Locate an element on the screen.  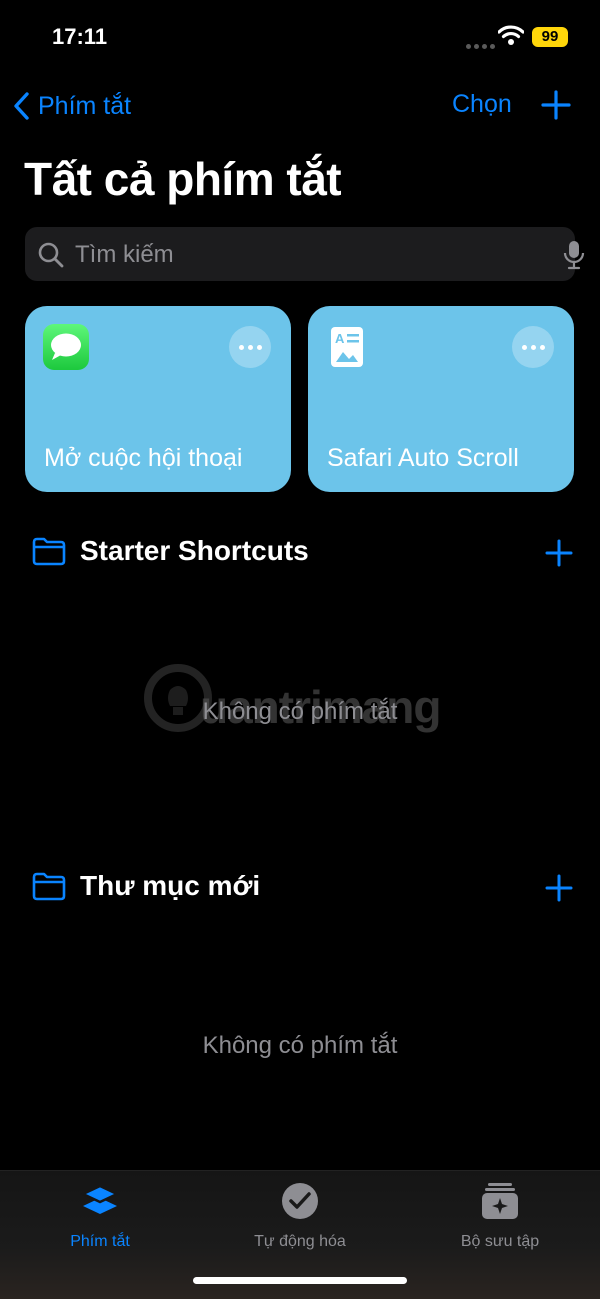
wifi-icon is located at coordinates (511, 37).